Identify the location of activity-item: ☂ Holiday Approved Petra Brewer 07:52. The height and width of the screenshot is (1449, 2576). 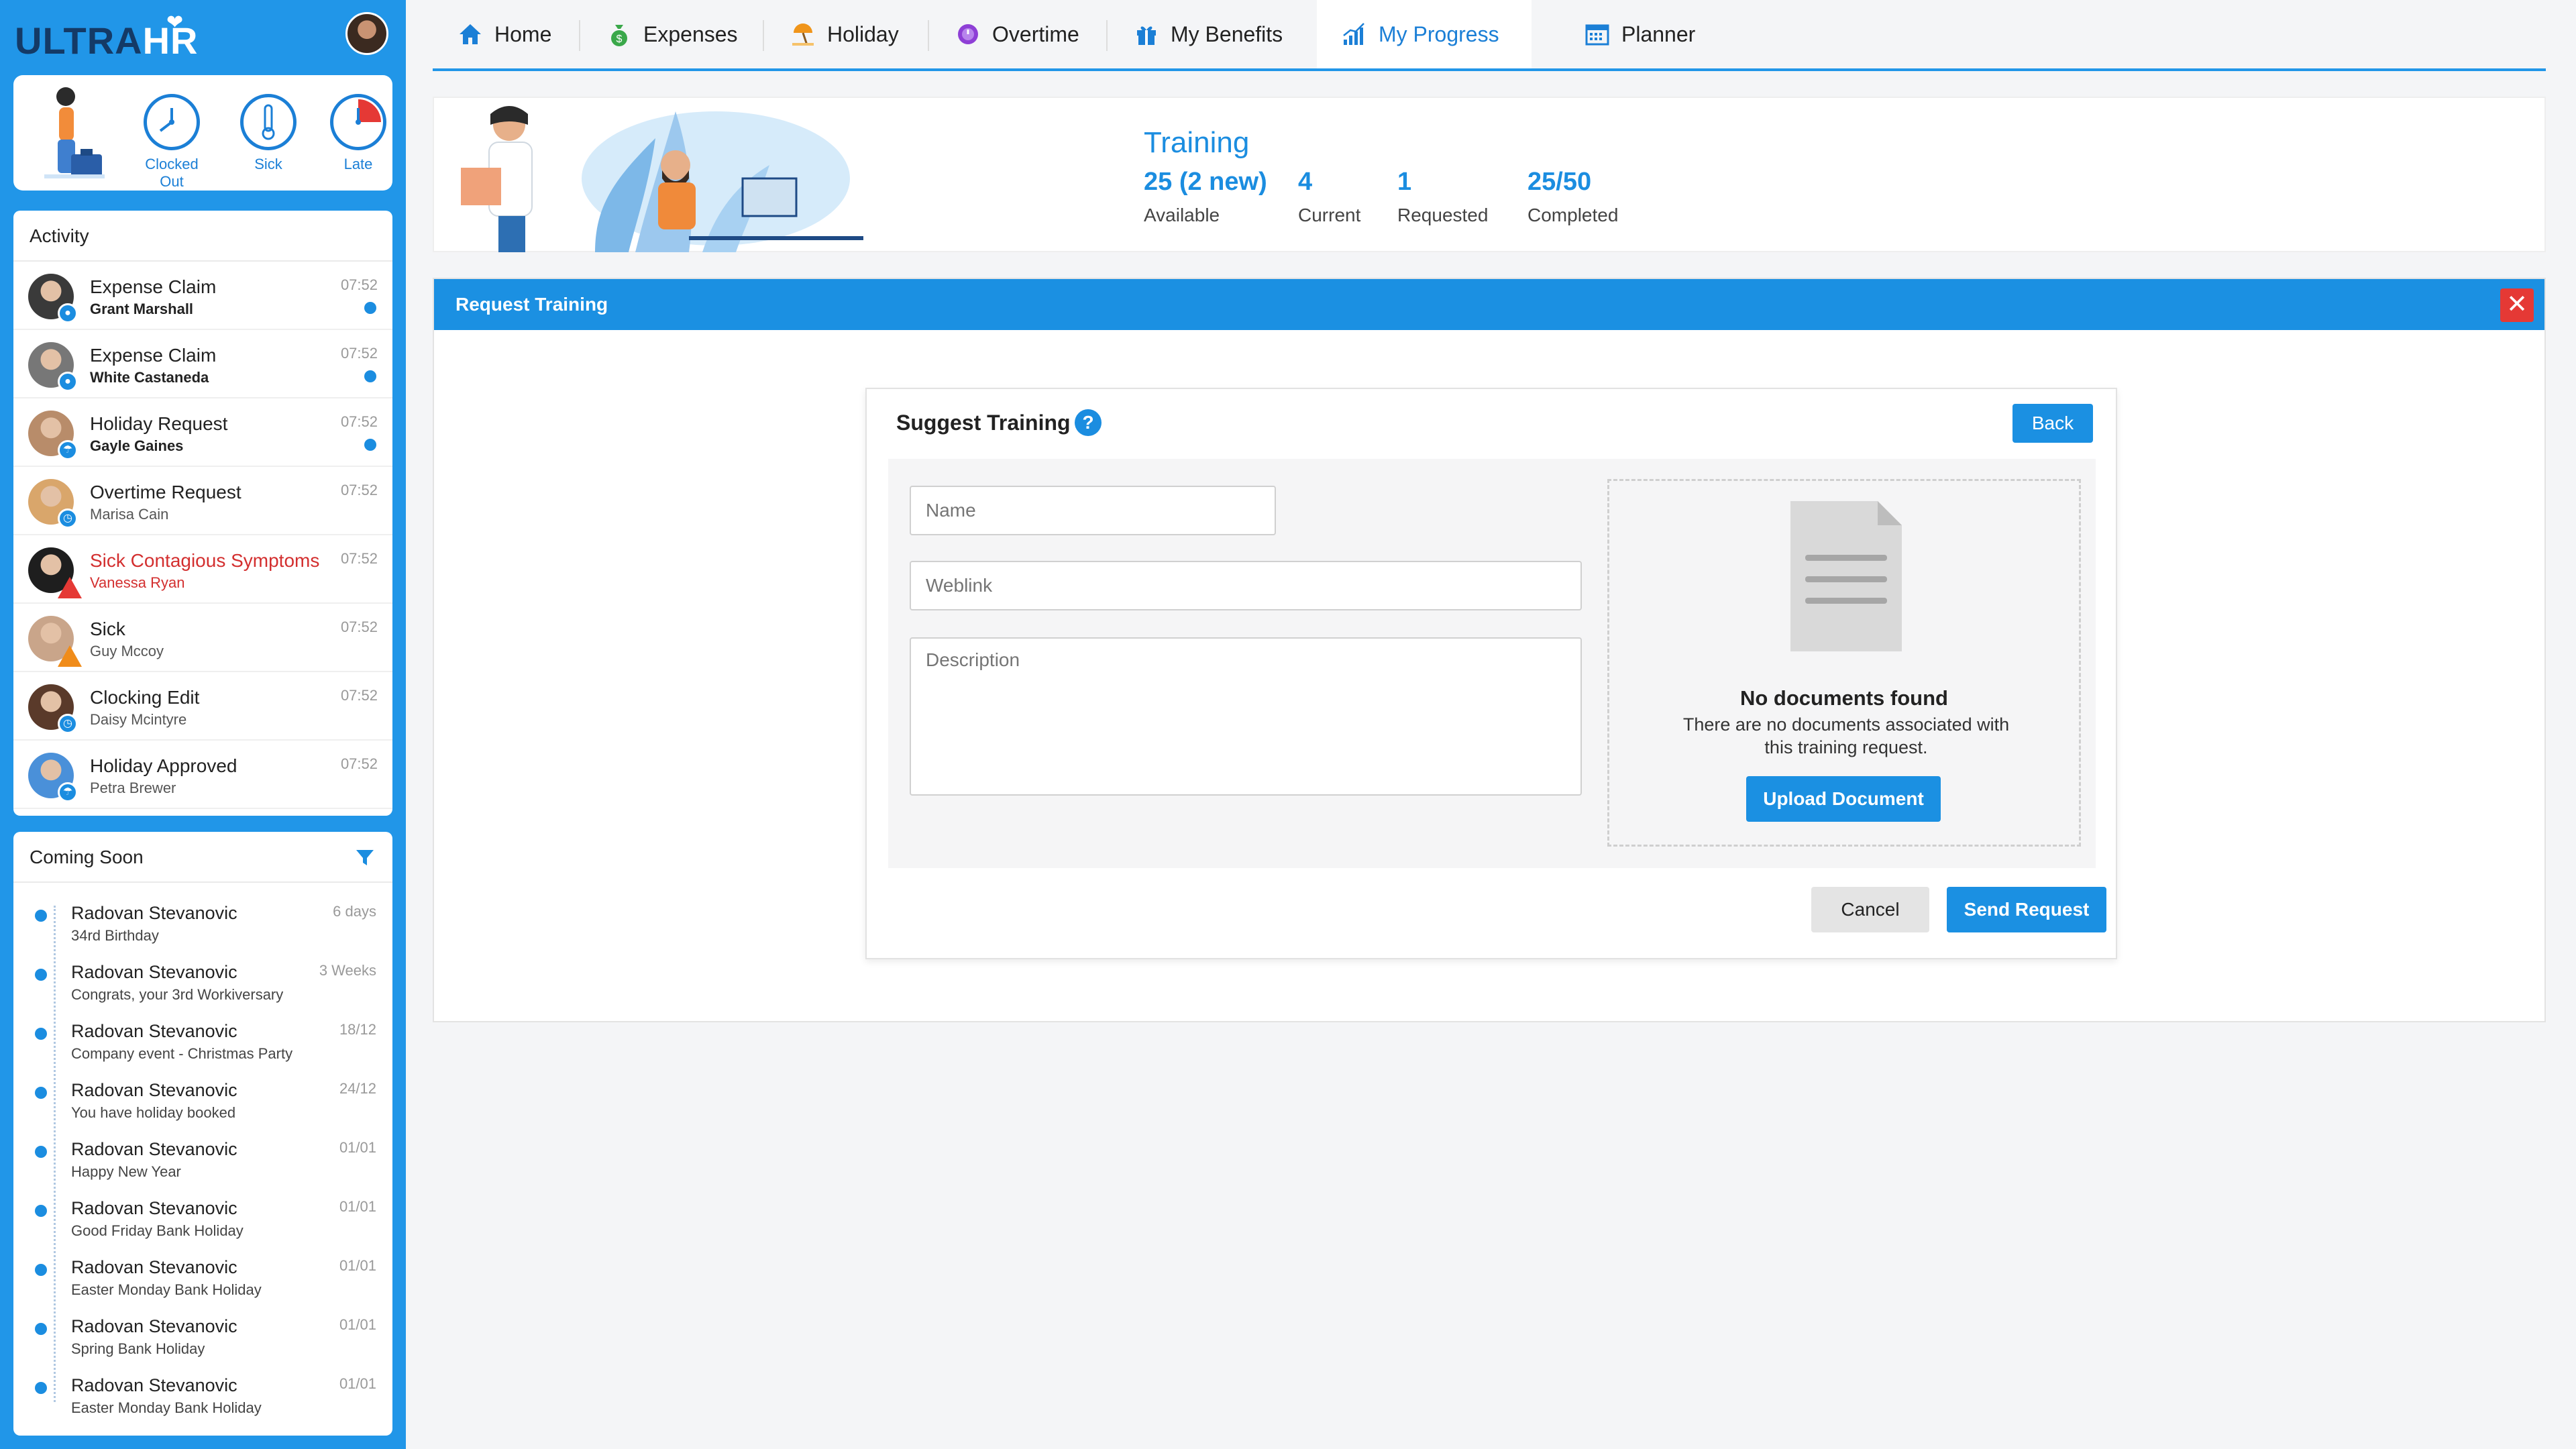
(202, 775).